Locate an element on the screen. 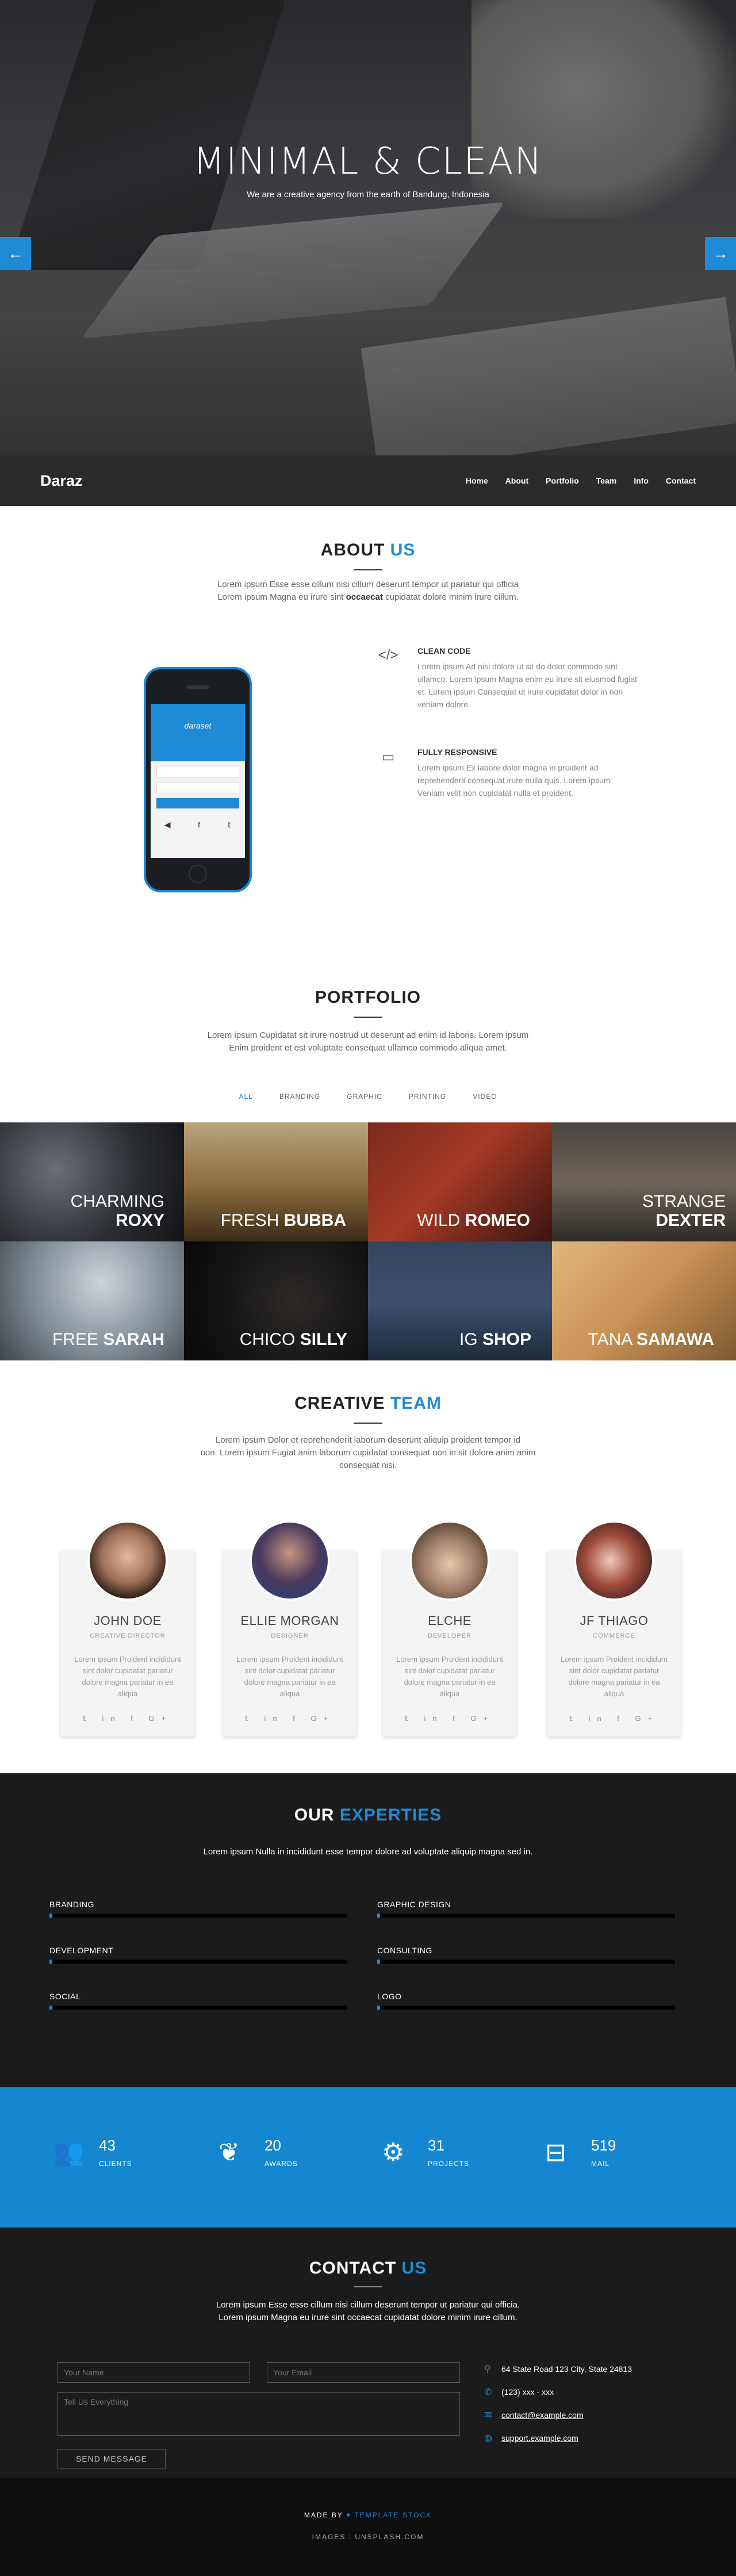 Image resolution: width=736 pixels, height=2576 pixels. expertise-title-text: OUR is located at coordinates (314, 1814).